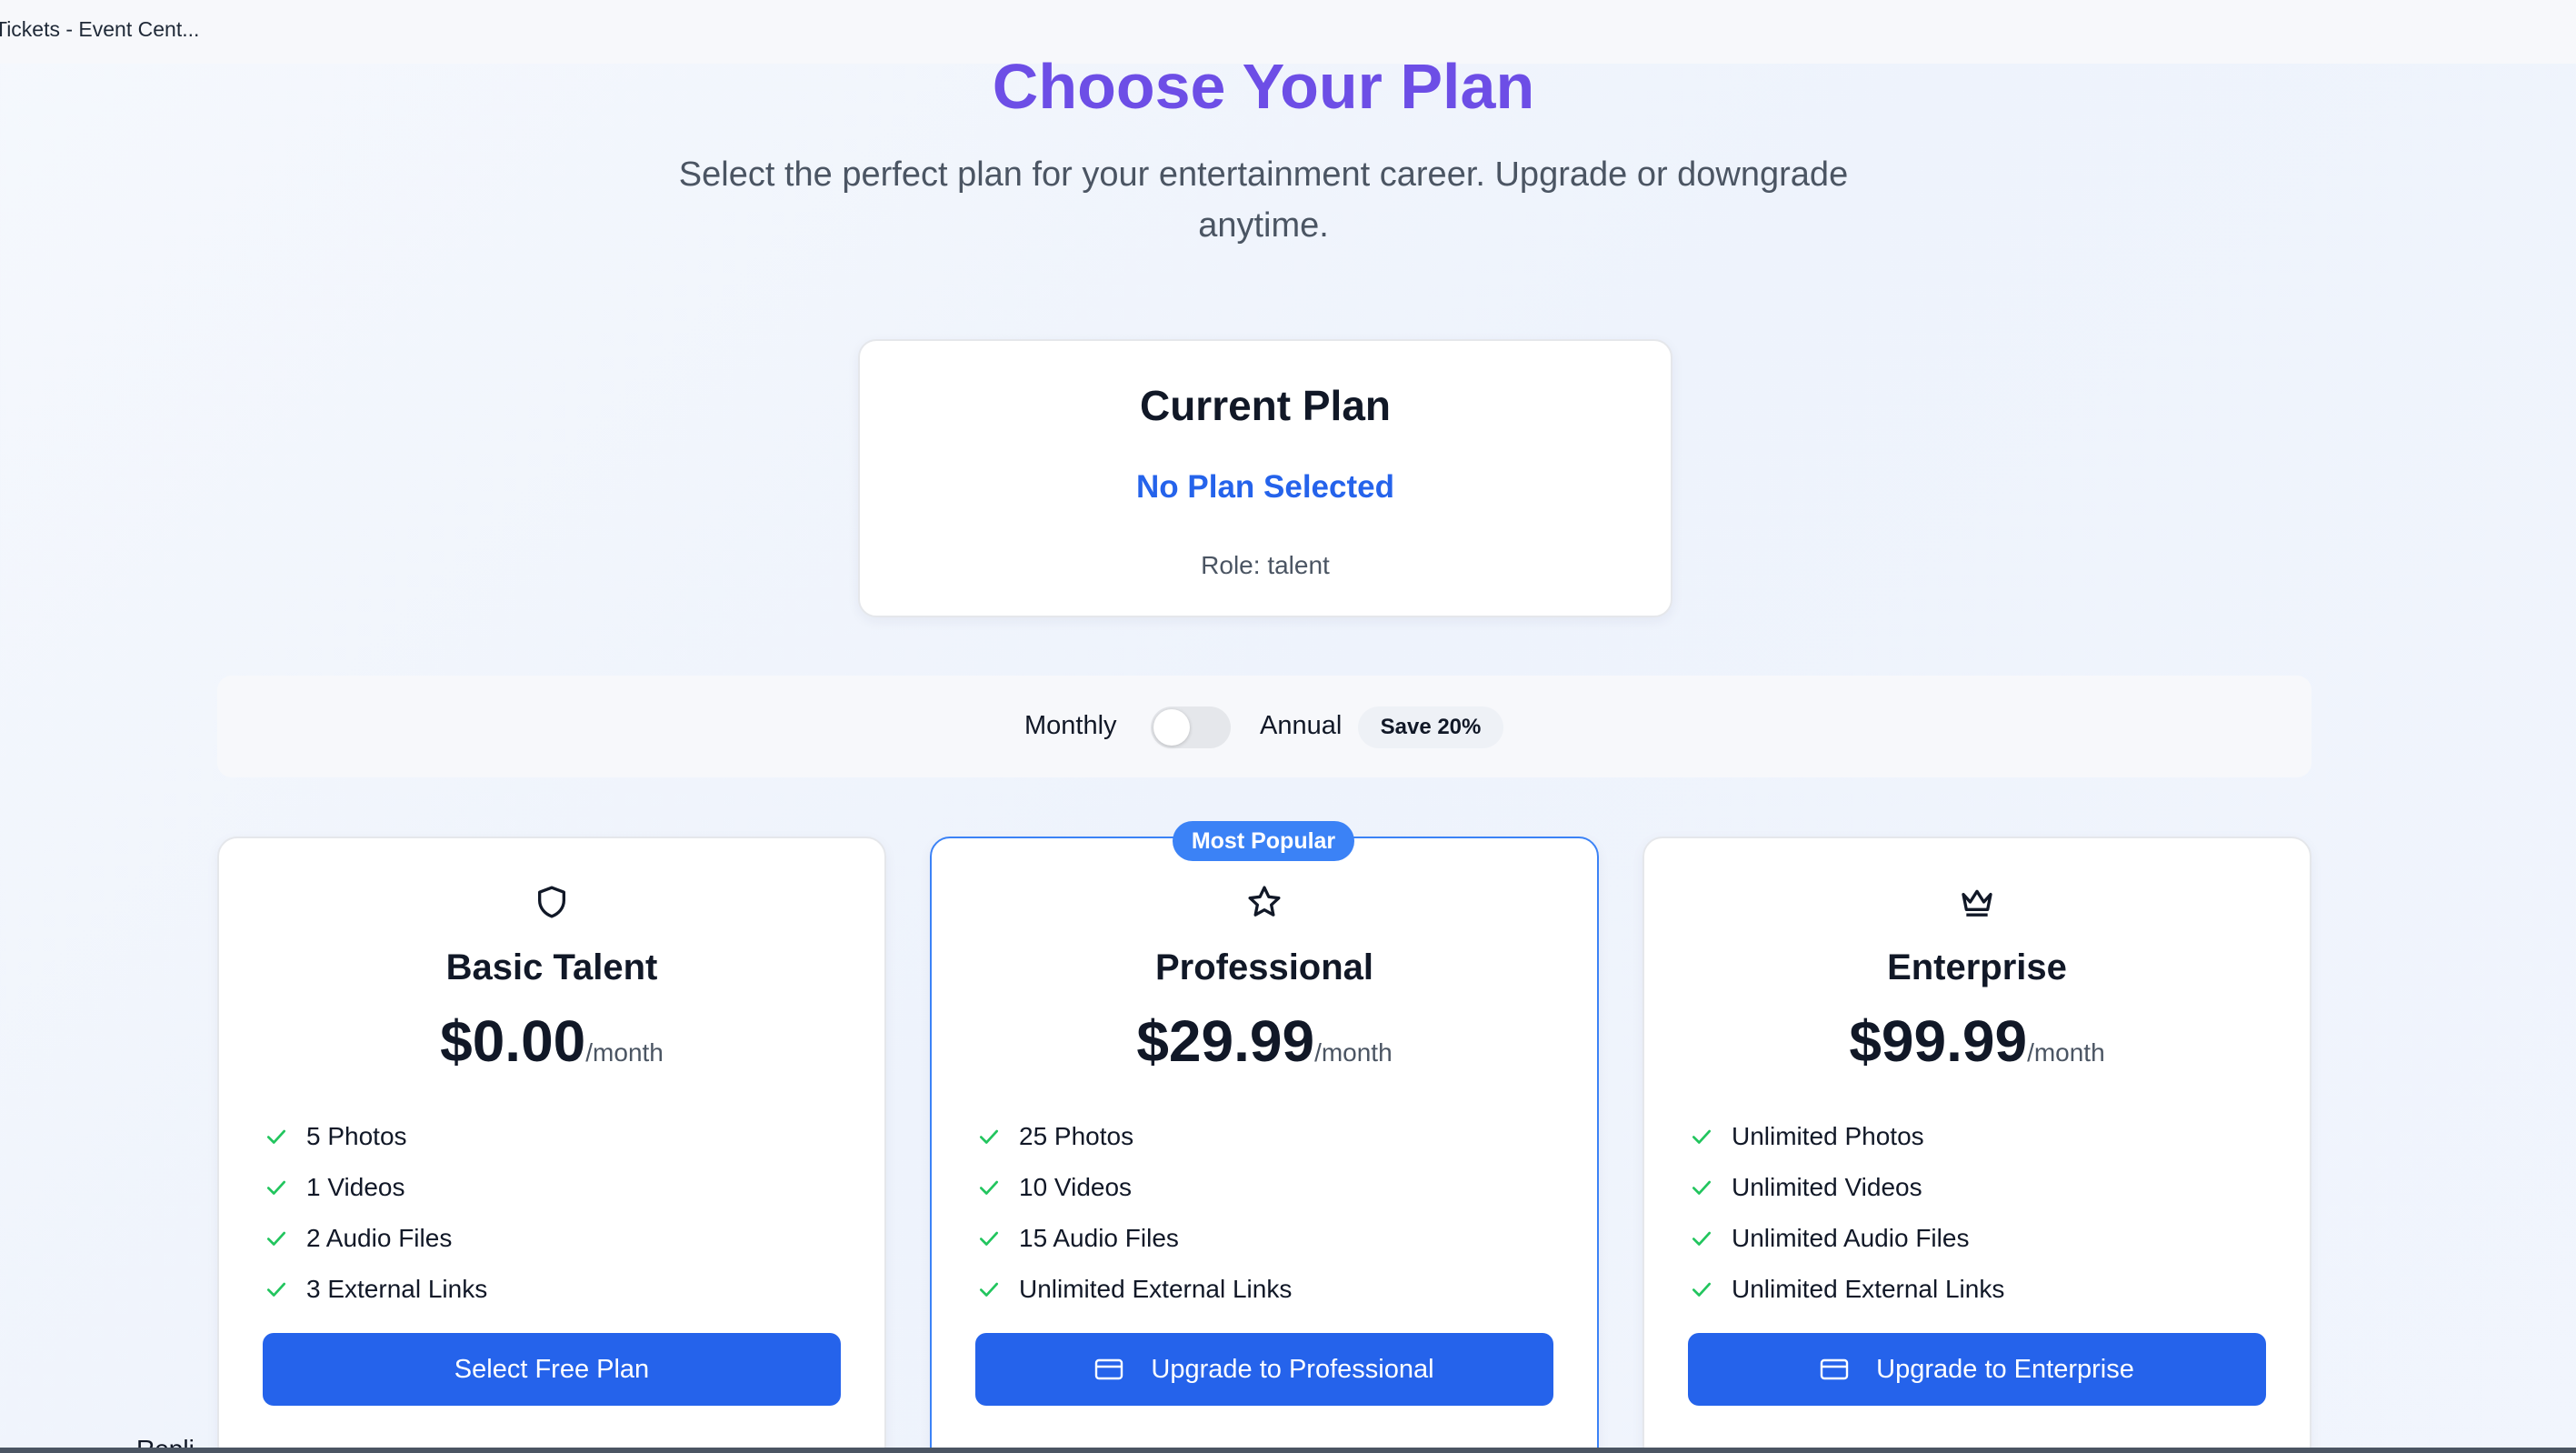 Image resolution: width=2576 pixels, height=1453 pixels. What do you see at coordinates (1263, 87) in the screenshot?
I see `page-title: Choose Your Plan` at bounding box center [1263, 87].